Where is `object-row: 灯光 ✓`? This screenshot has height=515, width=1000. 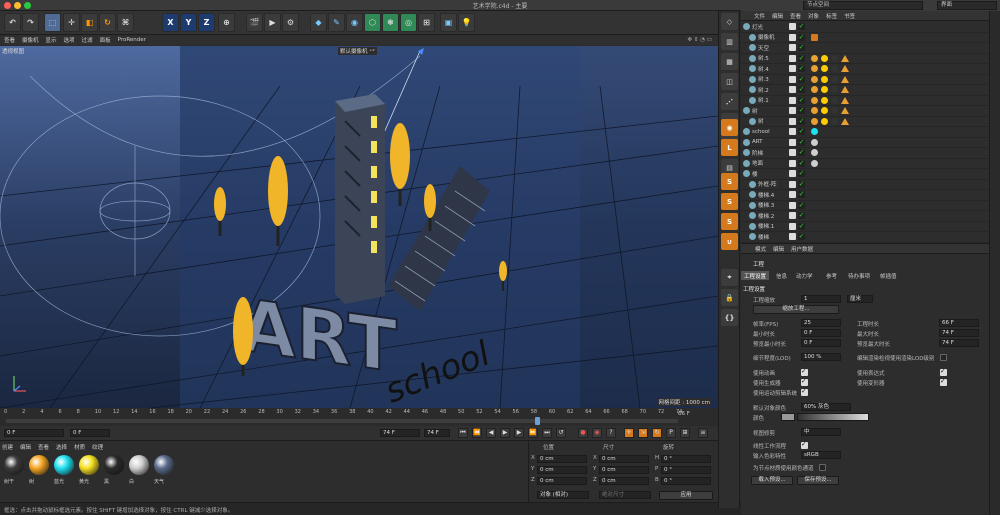 object-row: 灯光 ✓ is located at coordinates (865, 27).